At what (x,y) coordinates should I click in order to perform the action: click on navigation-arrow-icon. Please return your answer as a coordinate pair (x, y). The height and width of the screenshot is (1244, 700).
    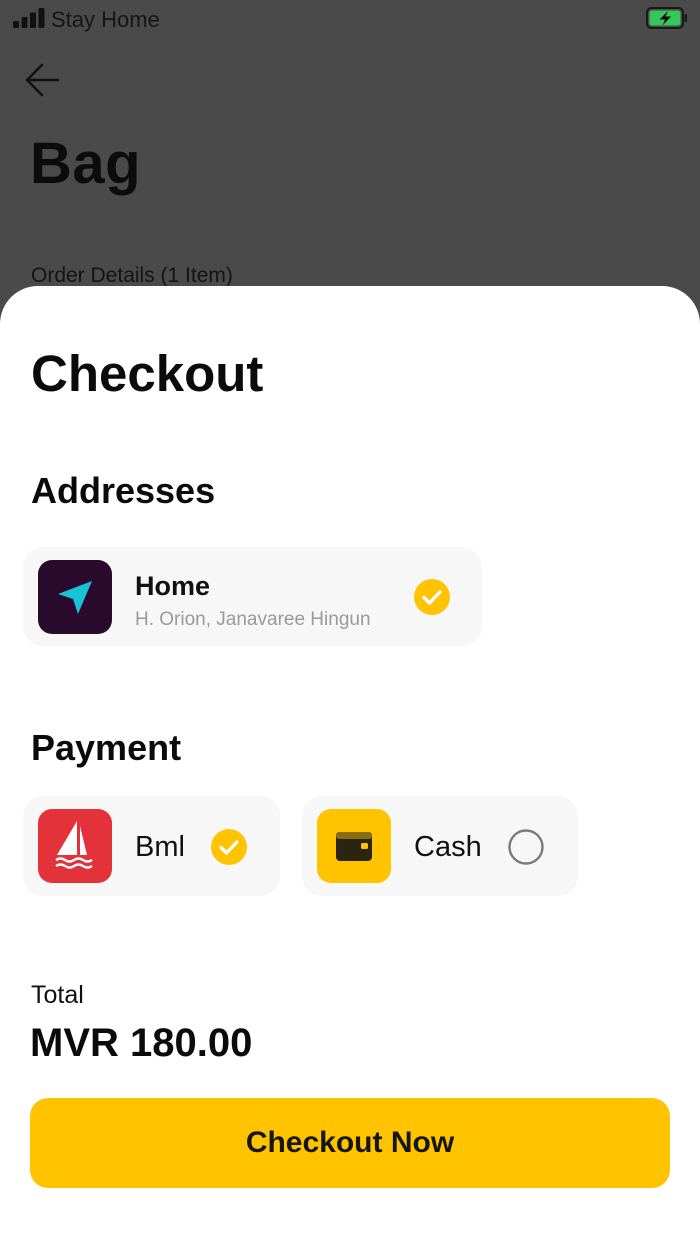
    Looking at the image, I should click on (75, 597).